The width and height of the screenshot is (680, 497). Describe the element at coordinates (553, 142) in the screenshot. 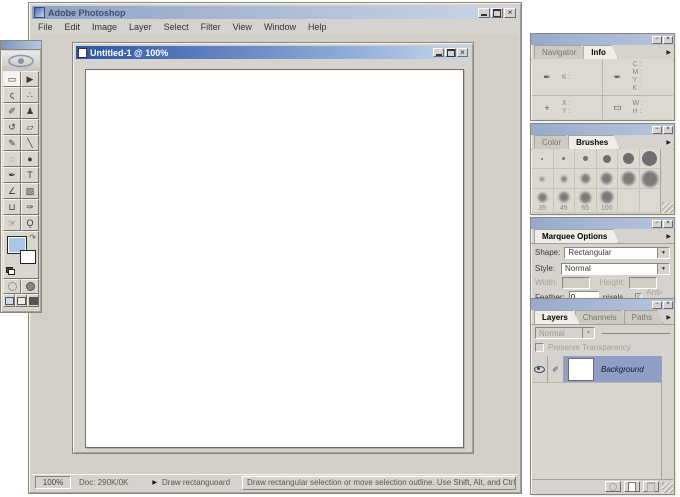

I see `tab-color: Color` at that location.